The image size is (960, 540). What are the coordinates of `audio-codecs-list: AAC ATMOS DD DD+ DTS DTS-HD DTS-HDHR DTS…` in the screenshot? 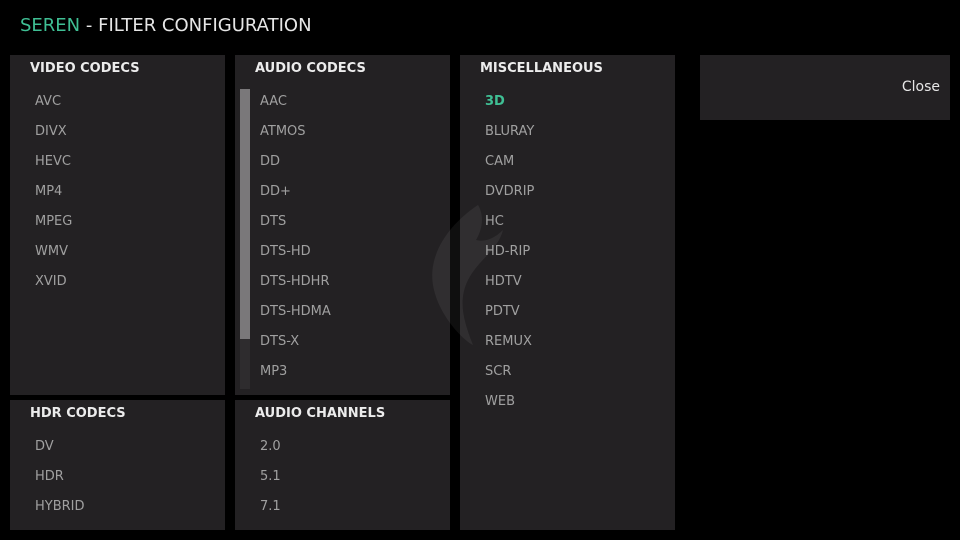 It's located at (295, 237).